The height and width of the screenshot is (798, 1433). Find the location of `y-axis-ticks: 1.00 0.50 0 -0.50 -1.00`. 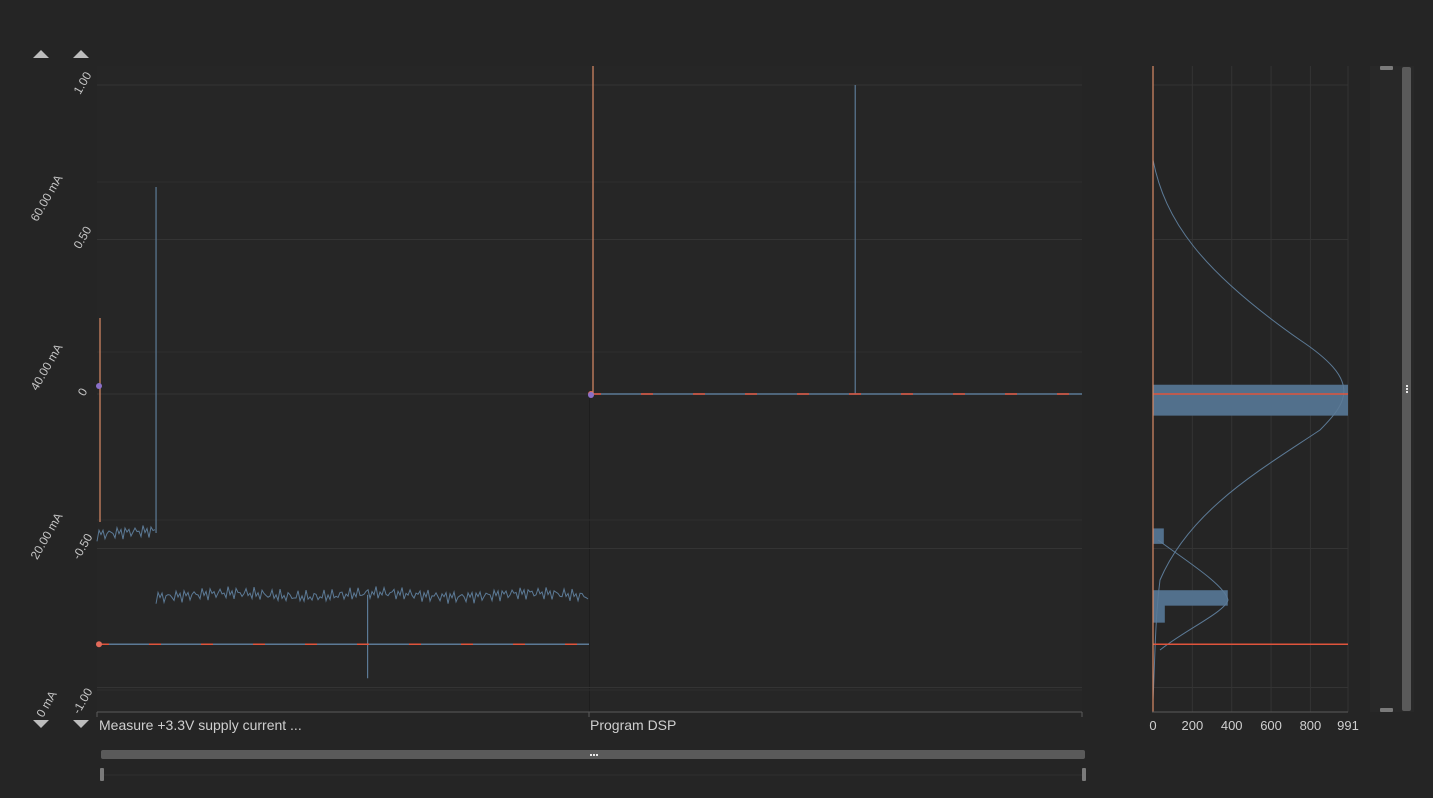

y-axis-ticks: 1.00 0.50 0 -0.50 -1.00 is located at coordinates (83, 392).